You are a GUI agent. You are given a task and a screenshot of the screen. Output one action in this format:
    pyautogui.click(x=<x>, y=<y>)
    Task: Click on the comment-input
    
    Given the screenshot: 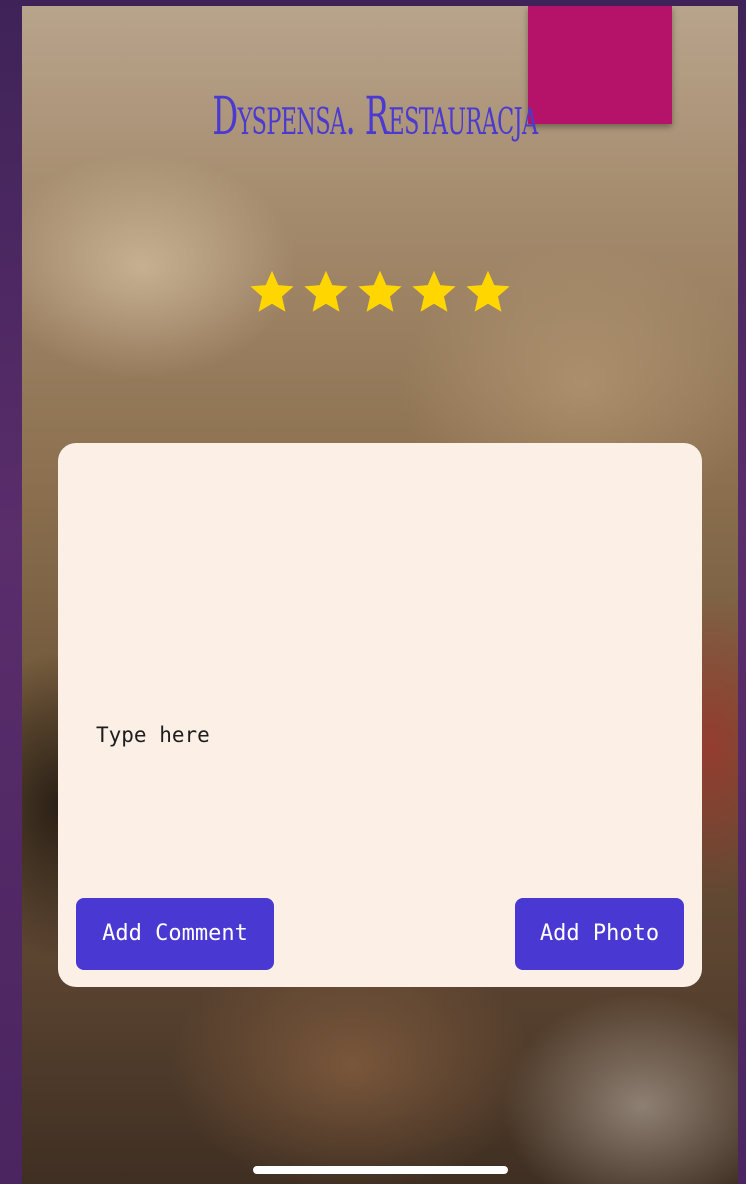 What is the action you would take?
    pyautogui.click(x=376, y=735)
    